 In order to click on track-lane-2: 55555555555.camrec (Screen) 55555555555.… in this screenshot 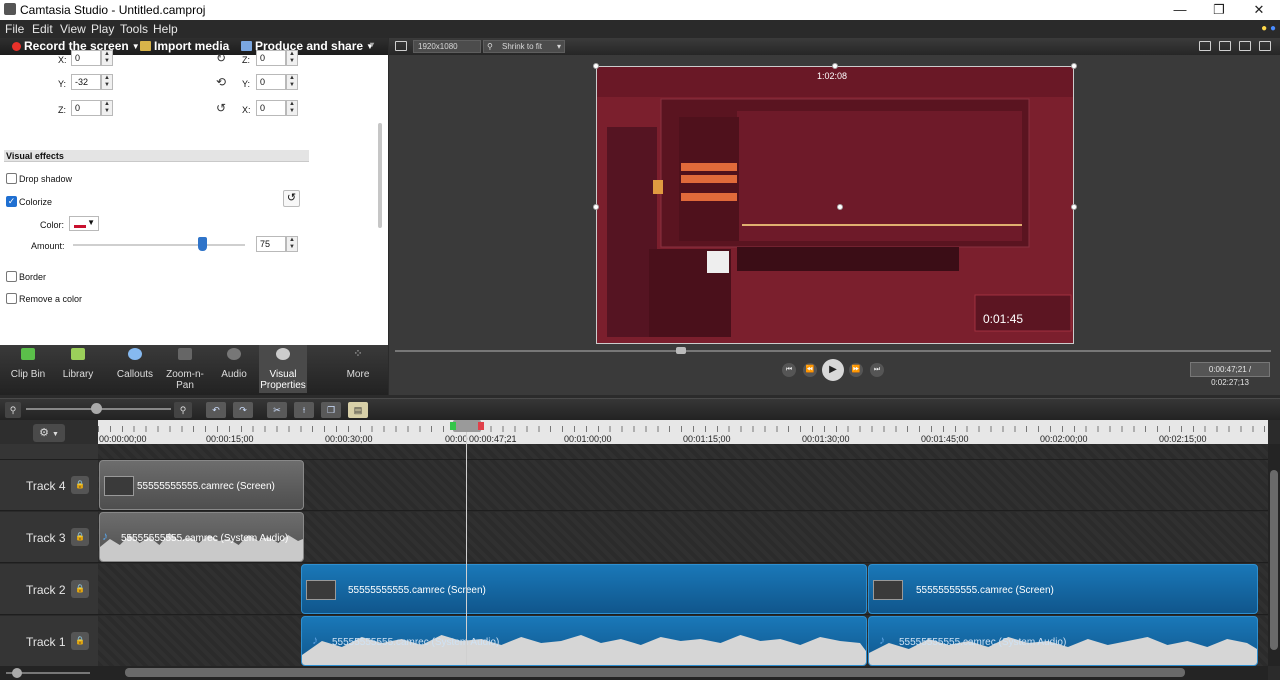, I will do `click(683, 589)`.